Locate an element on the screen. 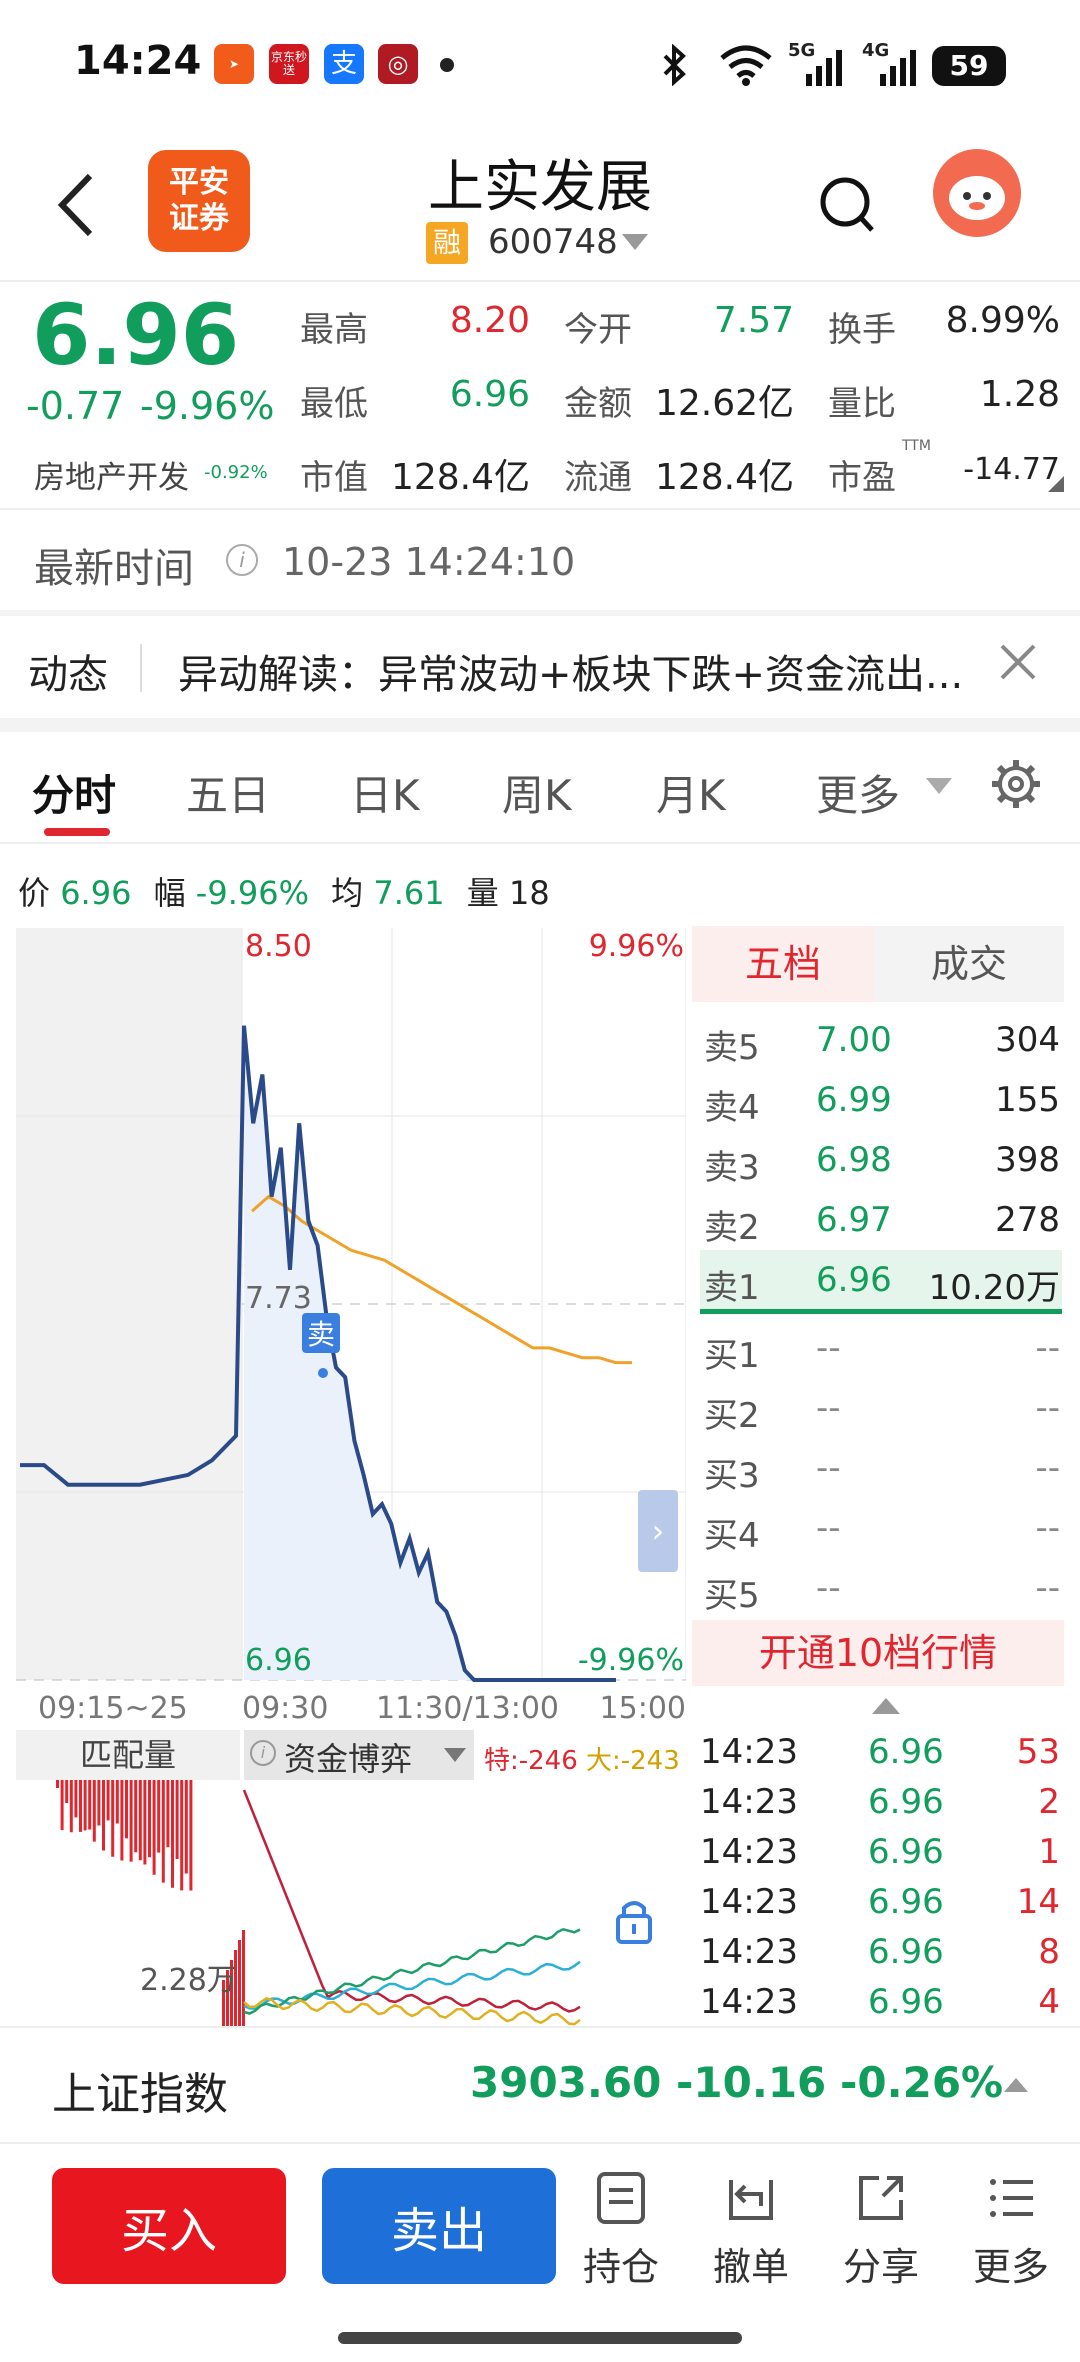 This screenshot has height=2362, width=1080. y-top-pct-label: 9.96% is located at coordinates (636, 946).